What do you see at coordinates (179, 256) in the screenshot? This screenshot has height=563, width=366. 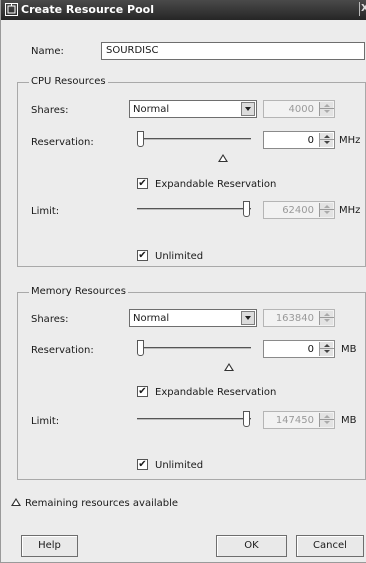 I see `cpu-unlimited-label: Unlimited` at bounding box center [179, 256].